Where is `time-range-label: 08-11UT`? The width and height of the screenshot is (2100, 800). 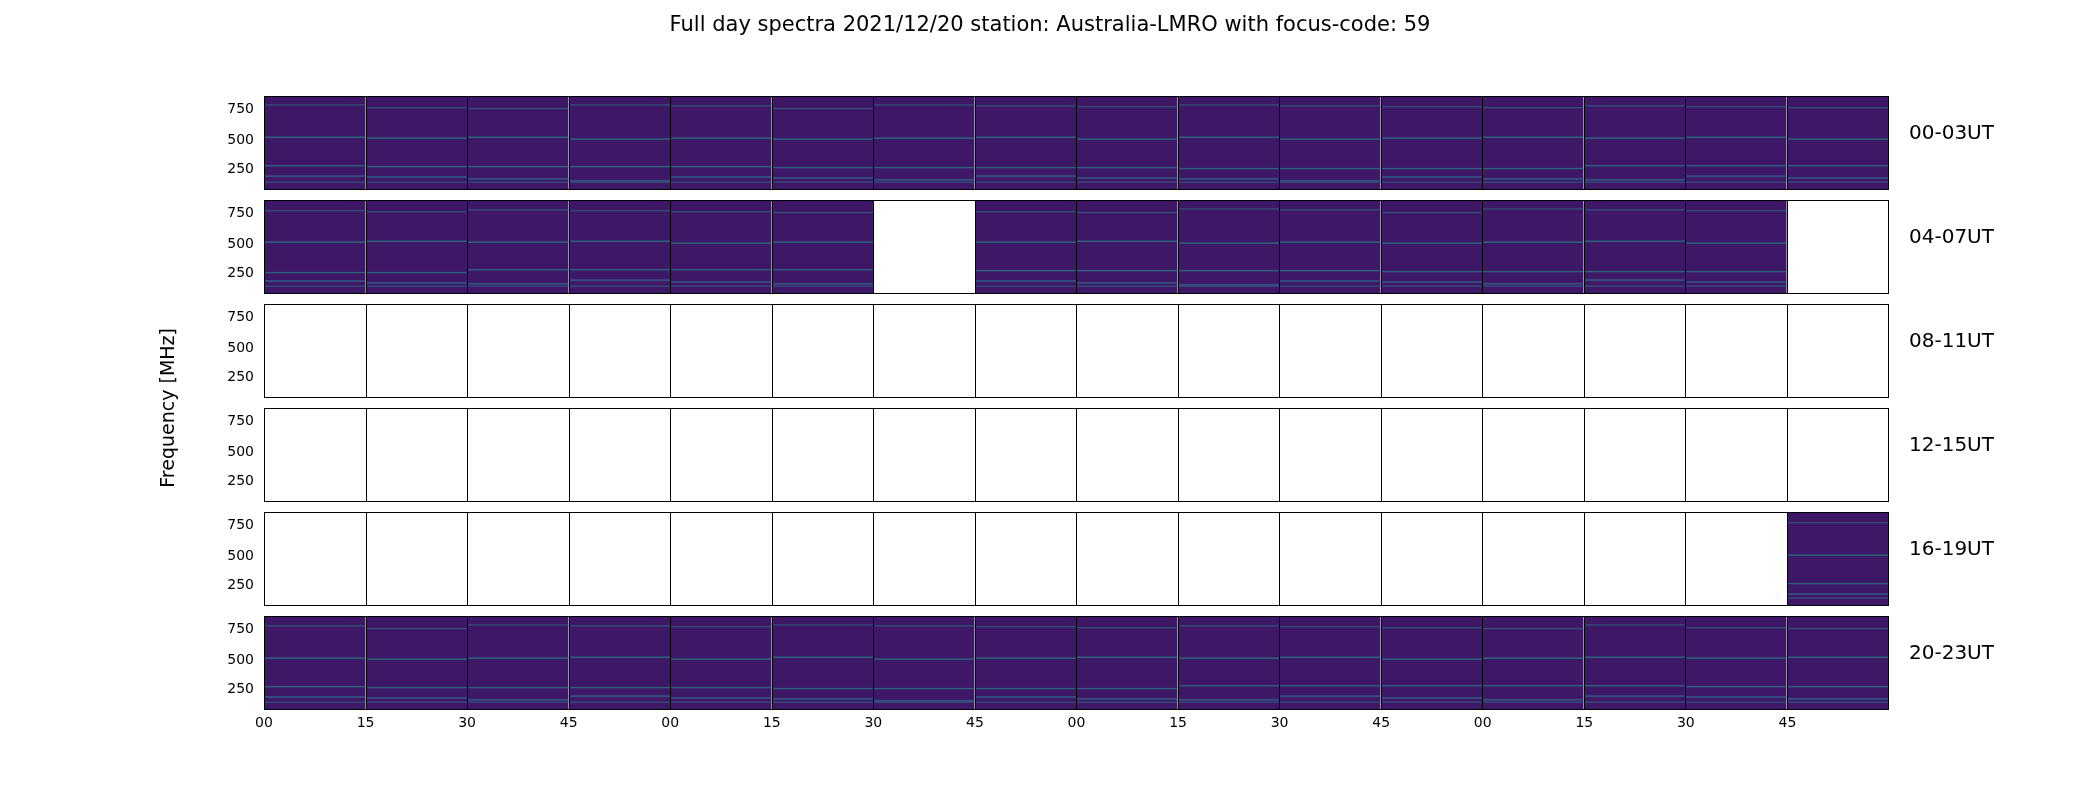 time-range-label: 08-11UT is located at coordinates (1951, 340).